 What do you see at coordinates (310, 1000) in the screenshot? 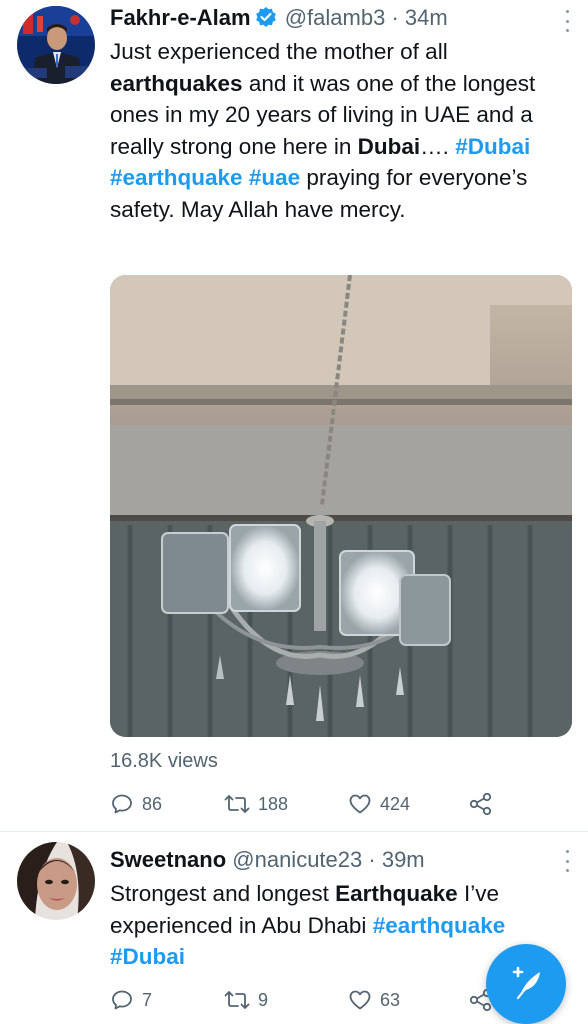
I see `tweet-actions: 7 9 63` at bounding box center [310, 1000].